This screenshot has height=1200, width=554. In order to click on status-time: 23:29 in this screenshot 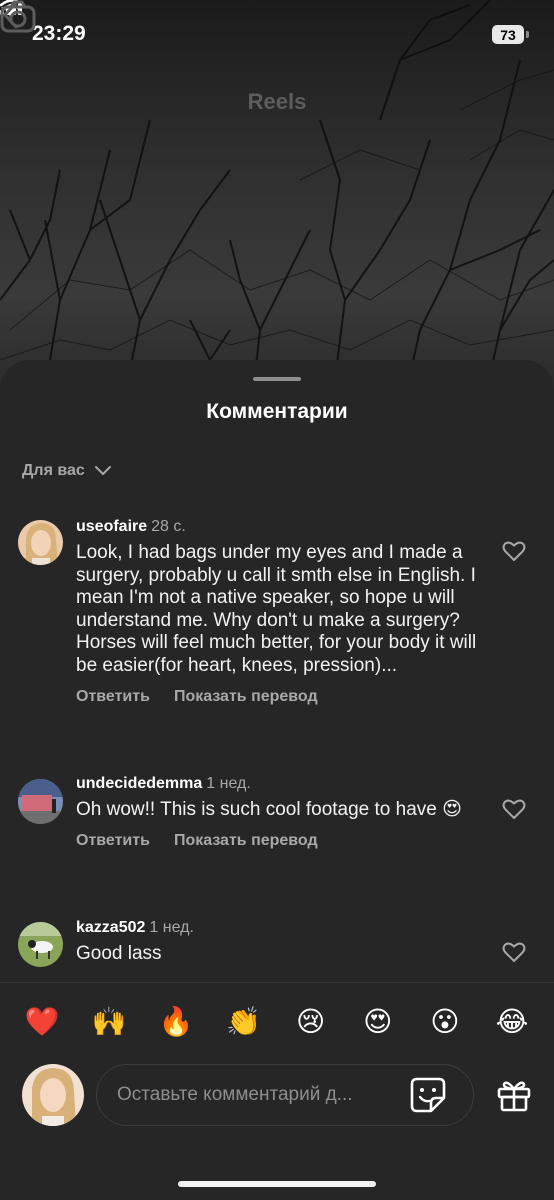, I will do `click(59, 33)`.